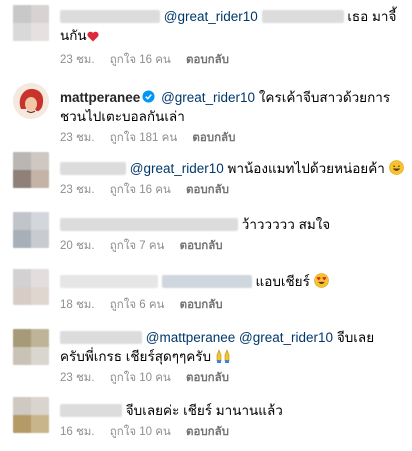 Image resolution: width=412 pixels, height=451 pixels. I want to click on comment-text: แอบเชียร์, so click(282, 281).